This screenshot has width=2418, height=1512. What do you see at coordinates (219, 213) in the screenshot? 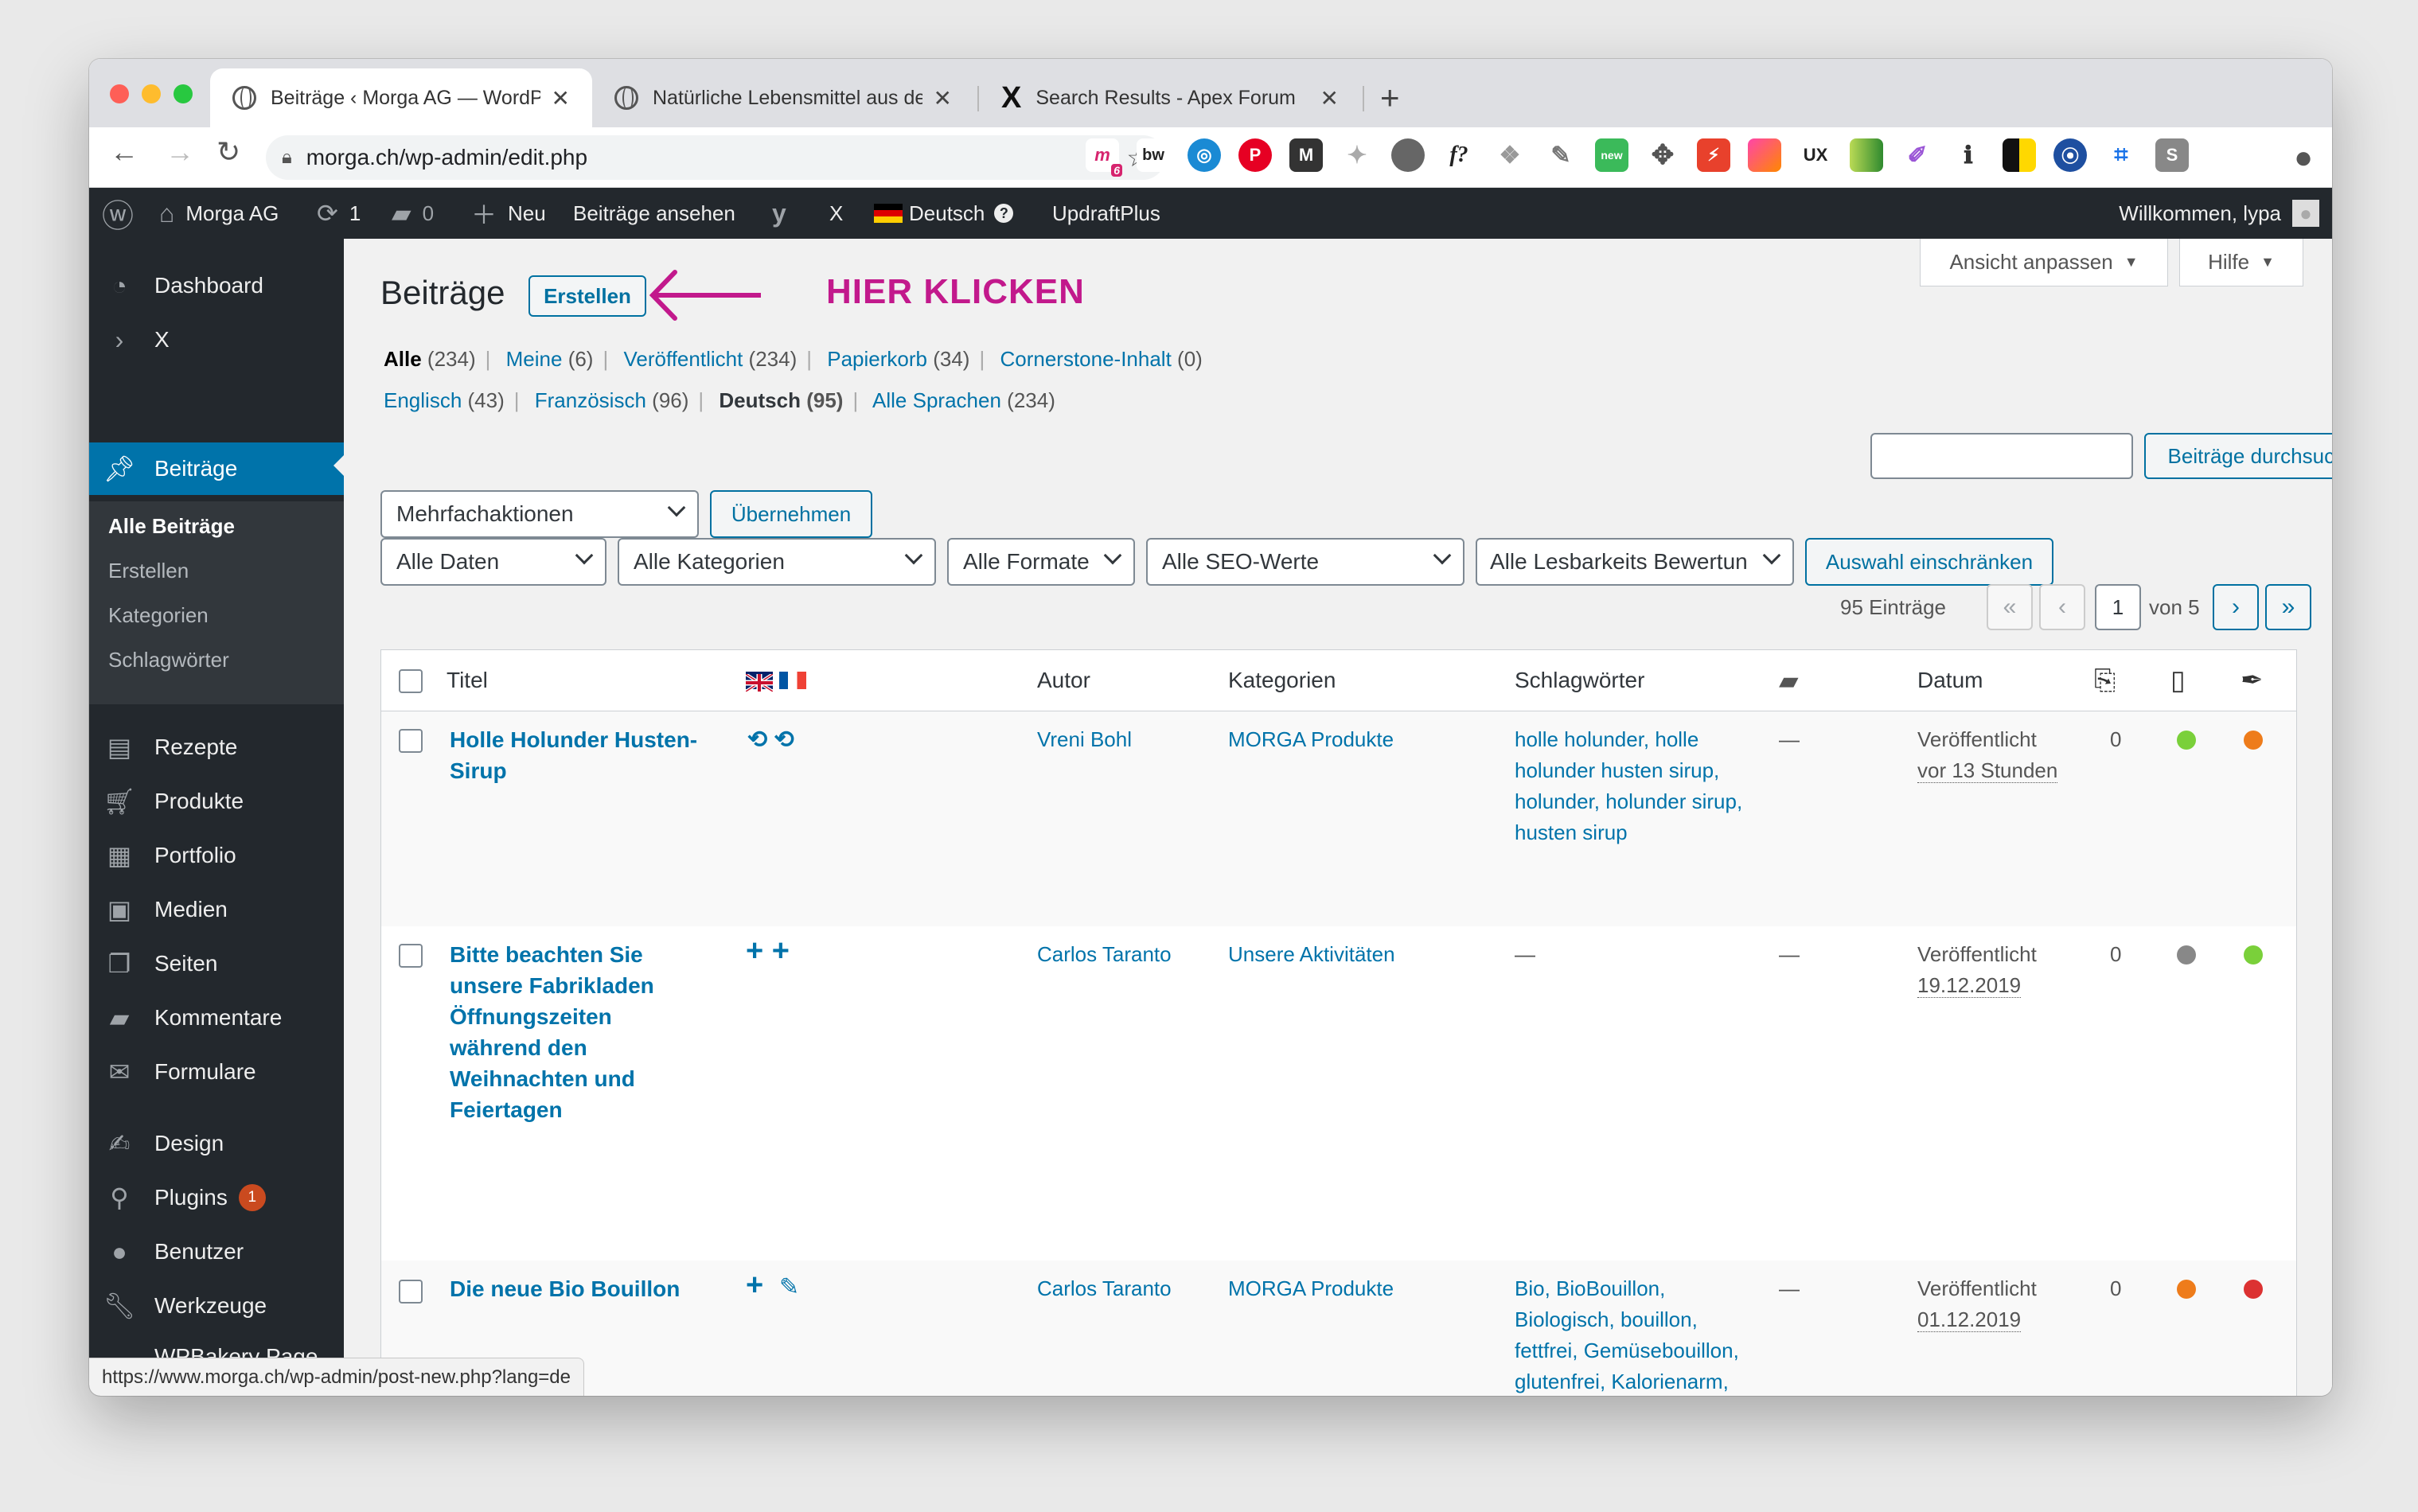
I see `admin-bar-site: ⌂ Morga AG` at bounding box center [219, 213].